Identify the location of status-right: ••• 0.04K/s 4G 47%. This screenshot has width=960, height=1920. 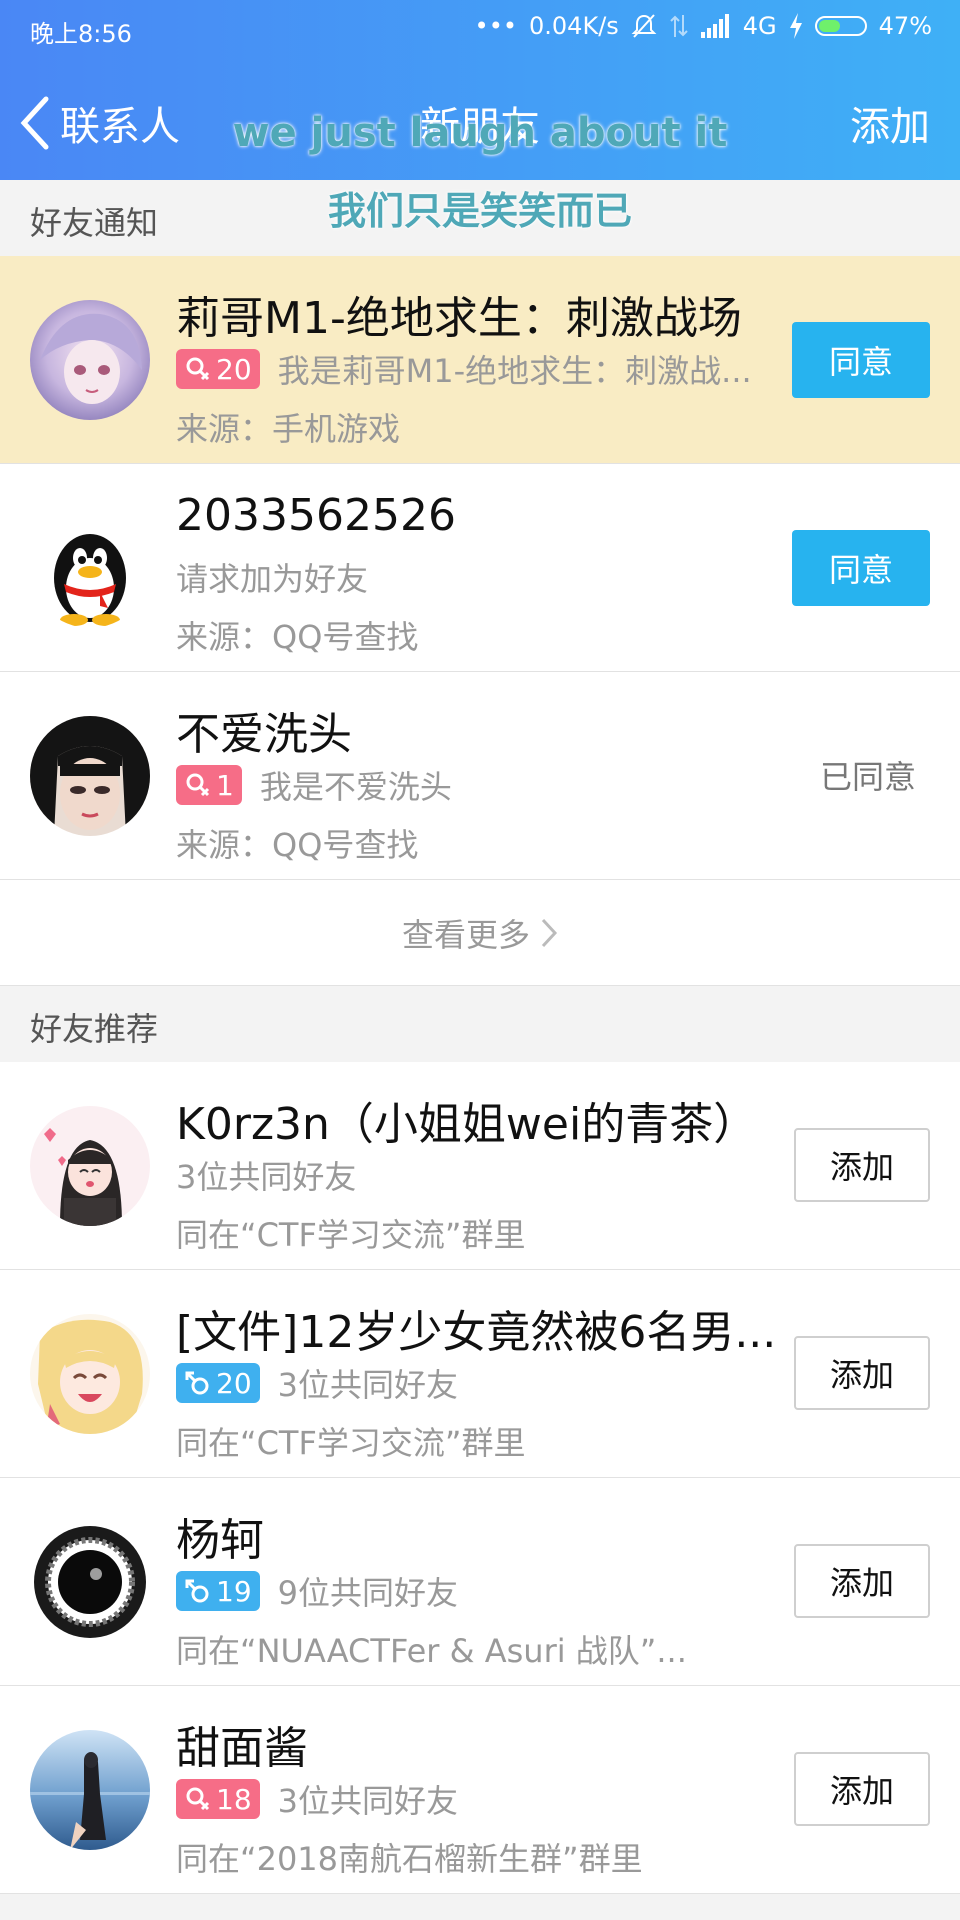
(703, 26).